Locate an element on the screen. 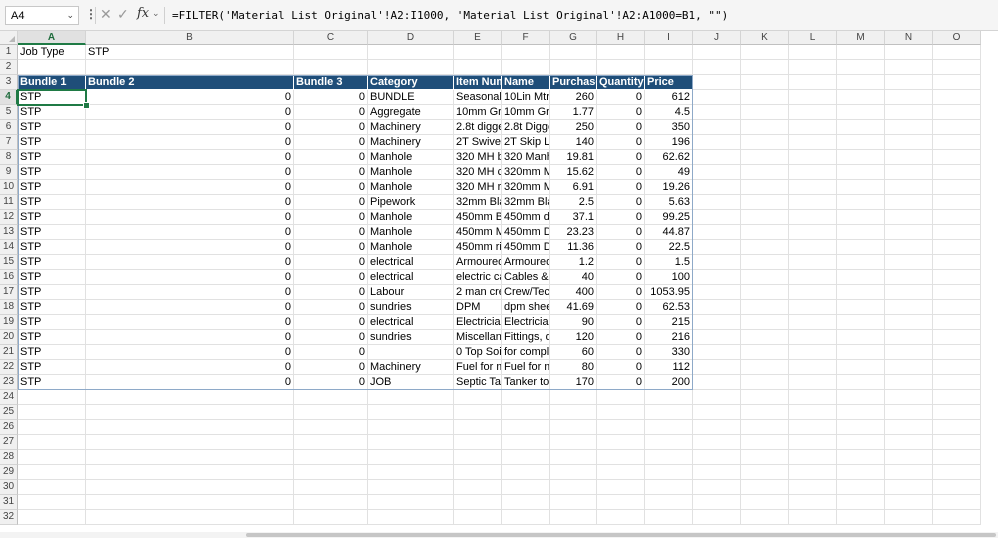 This screenshot has width=998, height=538. cell: 60 is located at coordinates (573, 352).